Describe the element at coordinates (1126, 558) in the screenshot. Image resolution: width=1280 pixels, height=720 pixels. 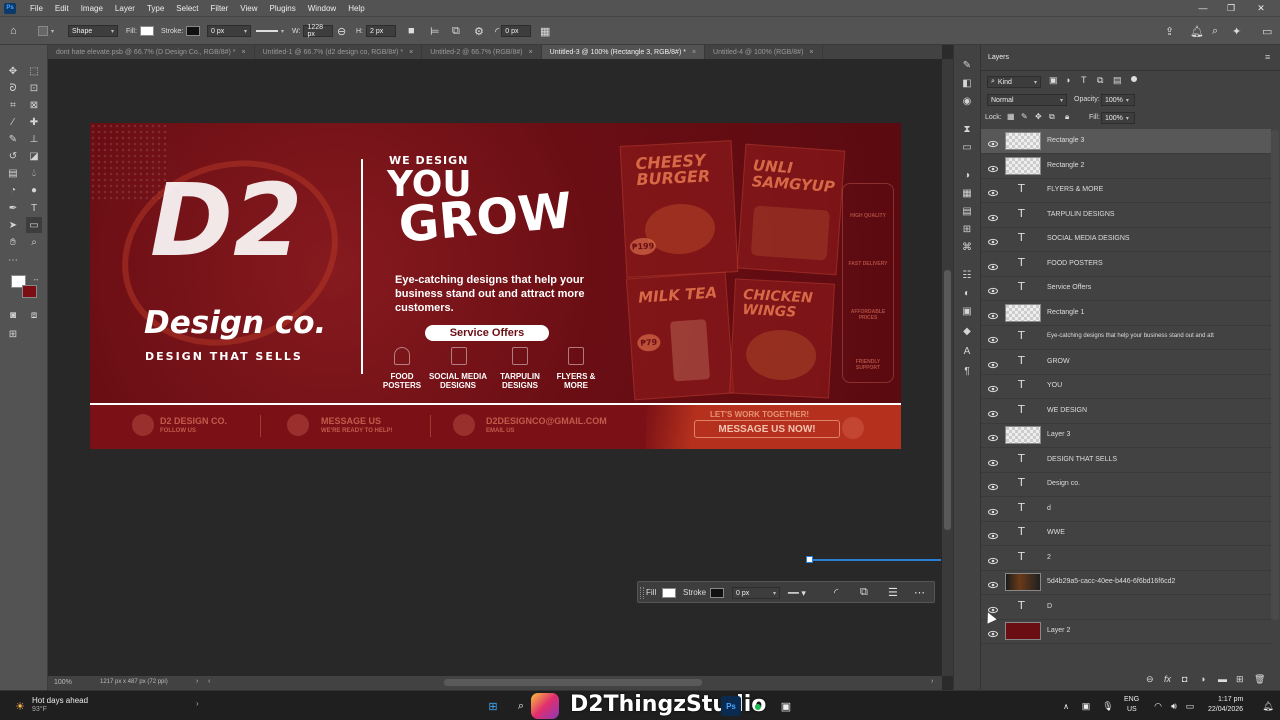
I see `layer-row: T2` at that location.